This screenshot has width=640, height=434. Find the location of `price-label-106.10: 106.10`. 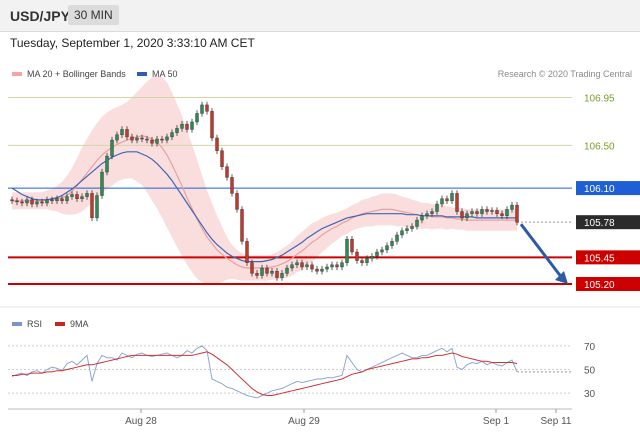

price-label-106.10: 106.10 is located at coordinates (599, 189).